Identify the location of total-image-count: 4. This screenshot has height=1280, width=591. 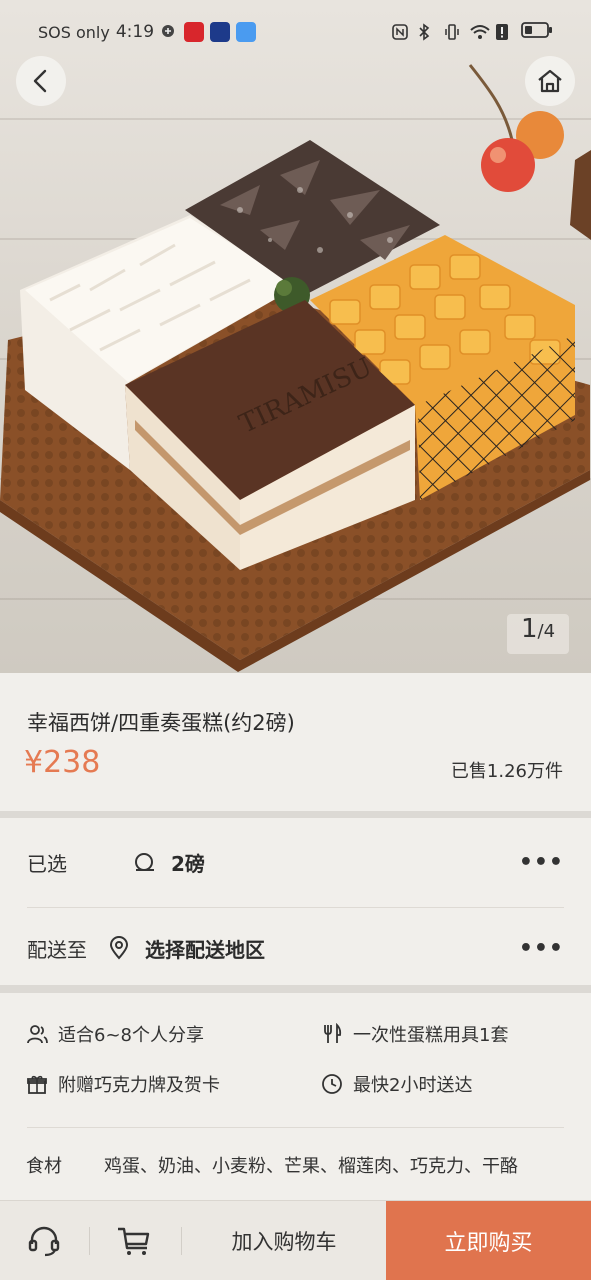
(549, 631).